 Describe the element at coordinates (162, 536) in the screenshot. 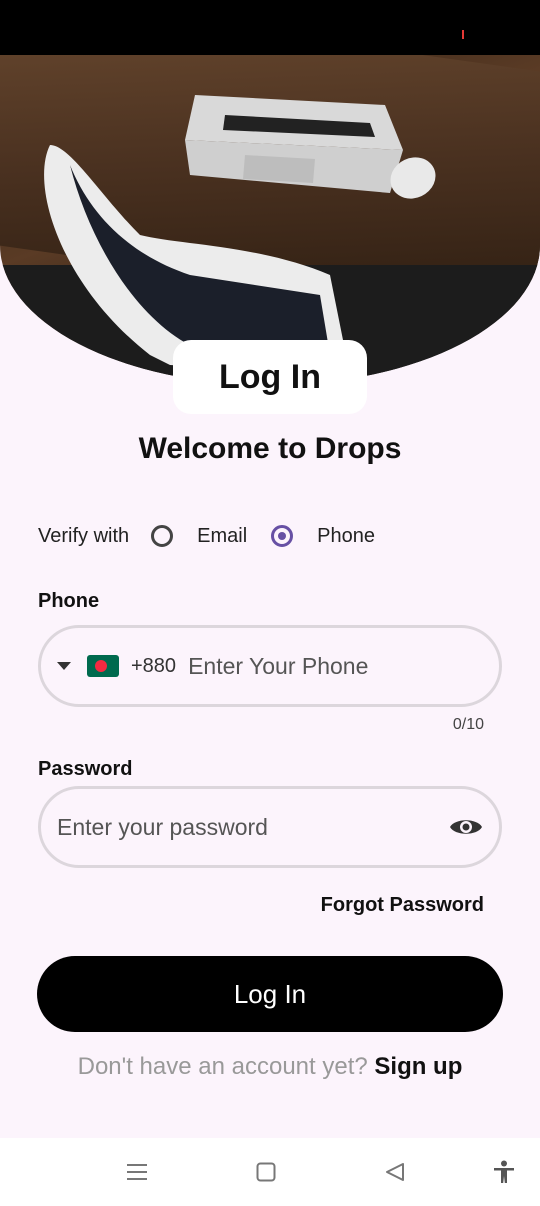

I see `email-radio` at that location.